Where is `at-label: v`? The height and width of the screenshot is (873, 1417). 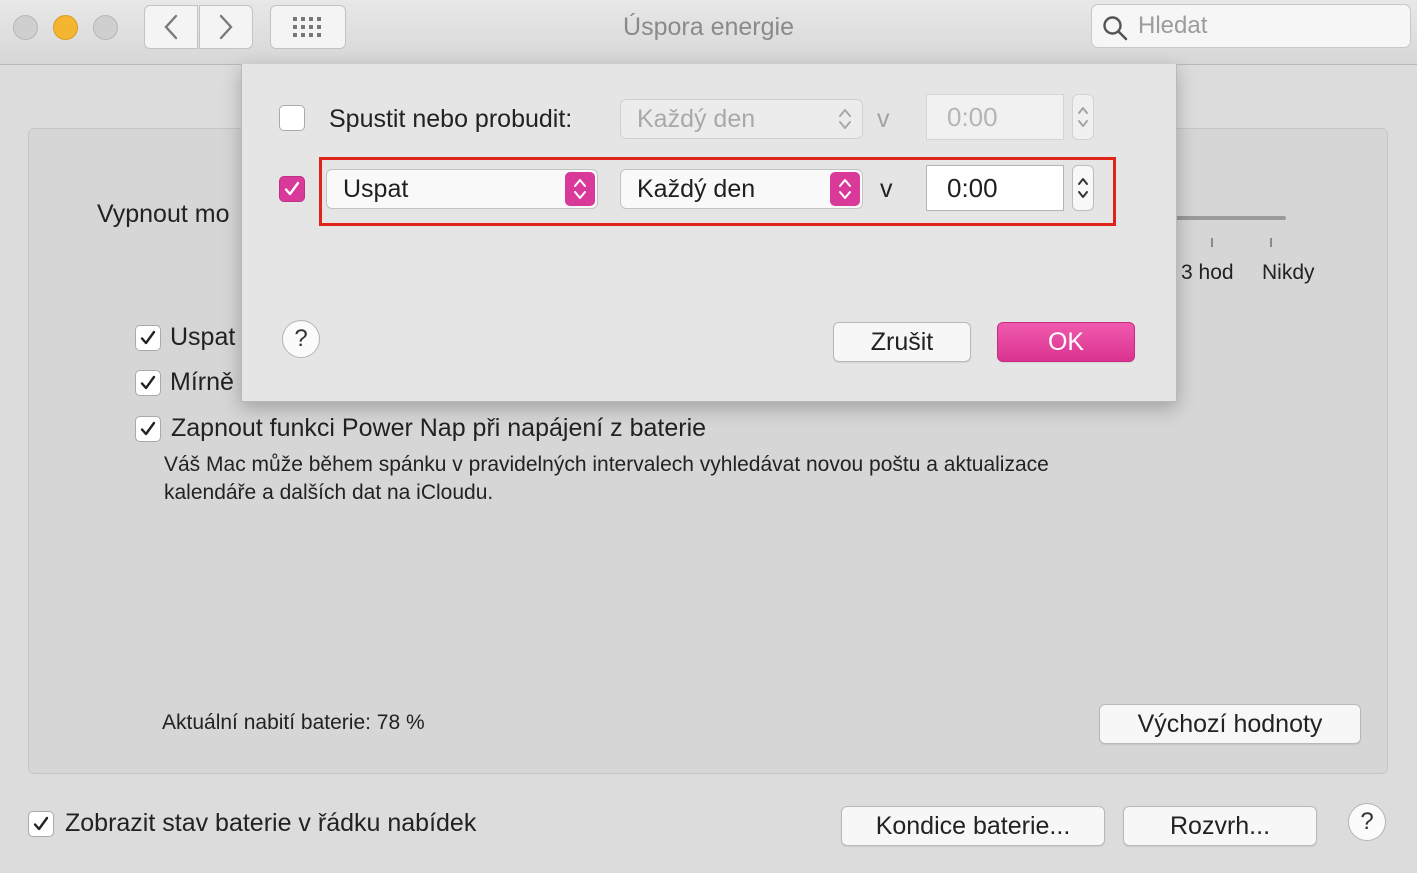 at-label: v is located at coordinates (883, 119).